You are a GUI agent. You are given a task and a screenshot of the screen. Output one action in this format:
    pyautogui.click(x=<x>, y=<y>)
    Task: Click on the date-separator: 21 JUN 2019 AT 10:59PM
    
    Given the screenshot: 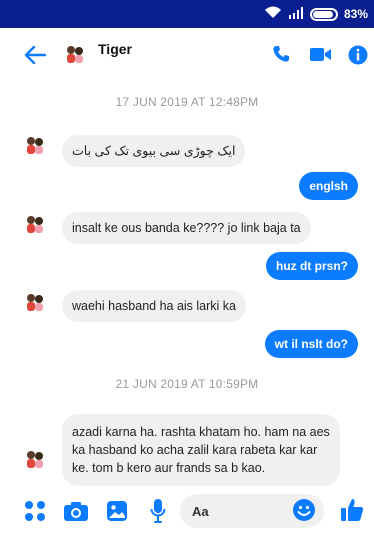 What is the action you would take?
    pyautogui.click(x=187, y=384)
    